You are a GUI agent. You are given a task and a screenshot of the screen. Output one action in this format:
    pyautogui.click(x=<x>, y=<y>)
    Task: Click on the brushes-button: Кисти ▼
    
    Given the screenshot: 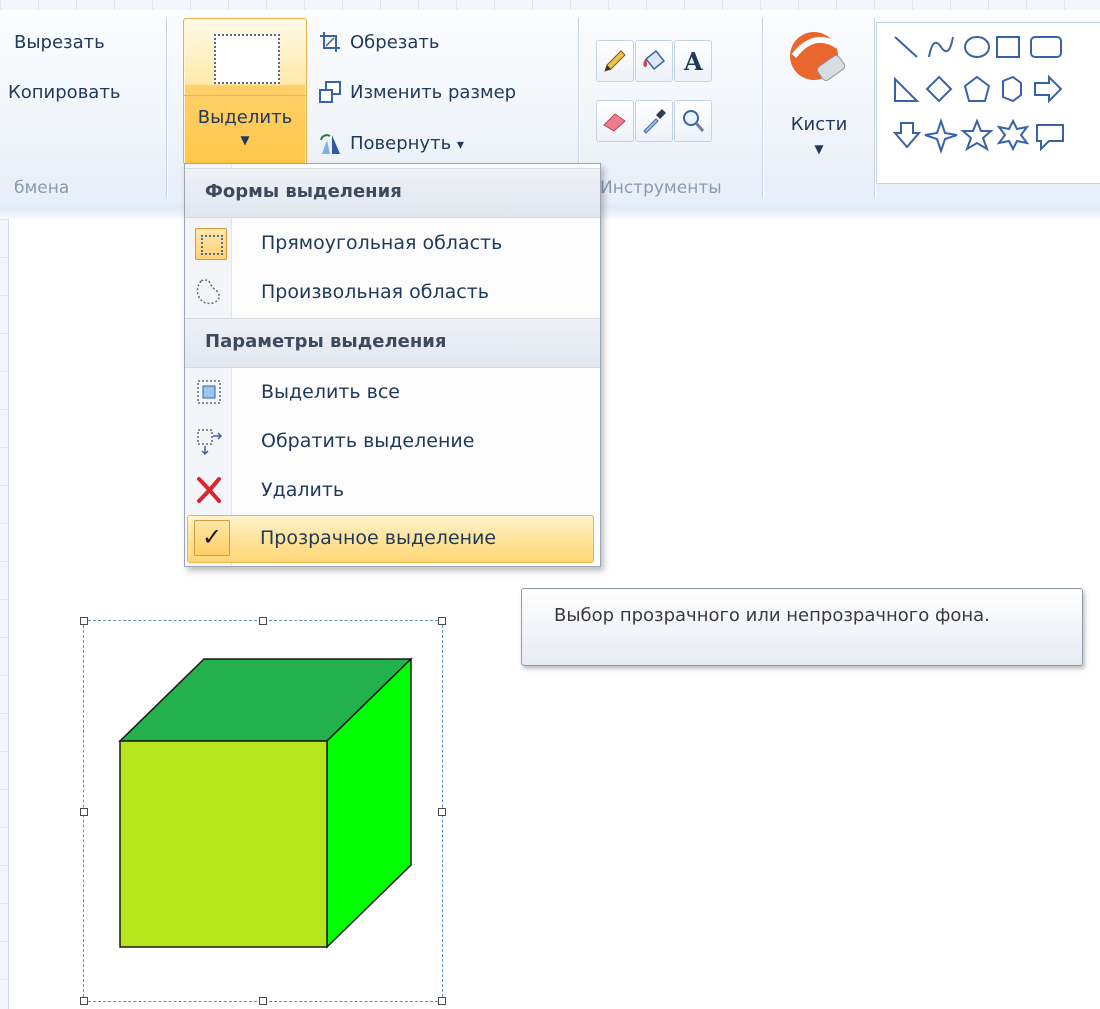 What is the action you would take?
    pyautogui.click(x=819, y=98)
    